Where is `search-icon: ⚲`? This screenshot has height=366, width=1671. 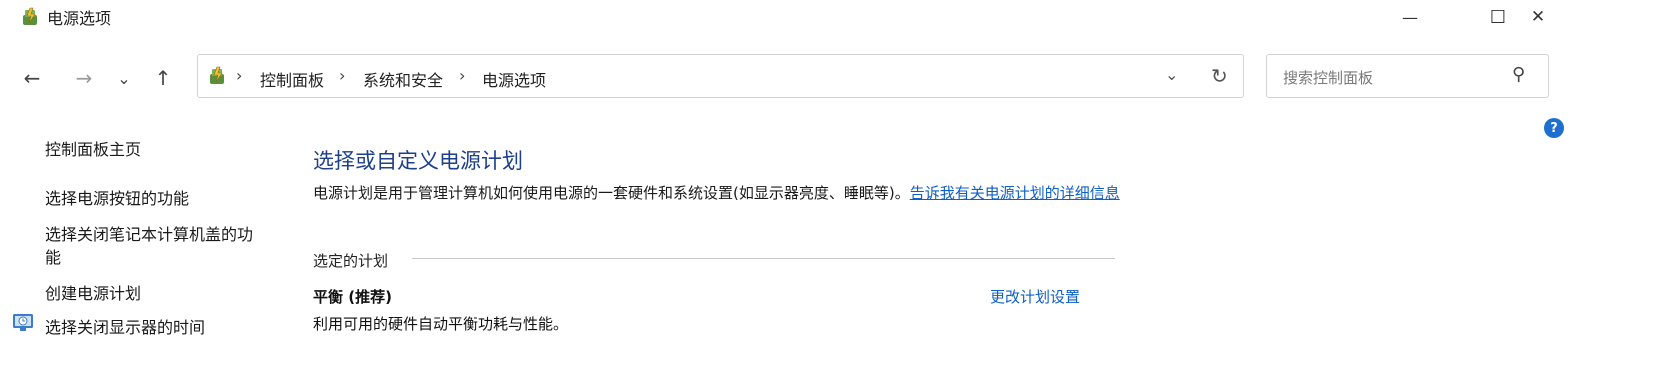
search-icon: ⚲ is located at coordinates (1518, 74).